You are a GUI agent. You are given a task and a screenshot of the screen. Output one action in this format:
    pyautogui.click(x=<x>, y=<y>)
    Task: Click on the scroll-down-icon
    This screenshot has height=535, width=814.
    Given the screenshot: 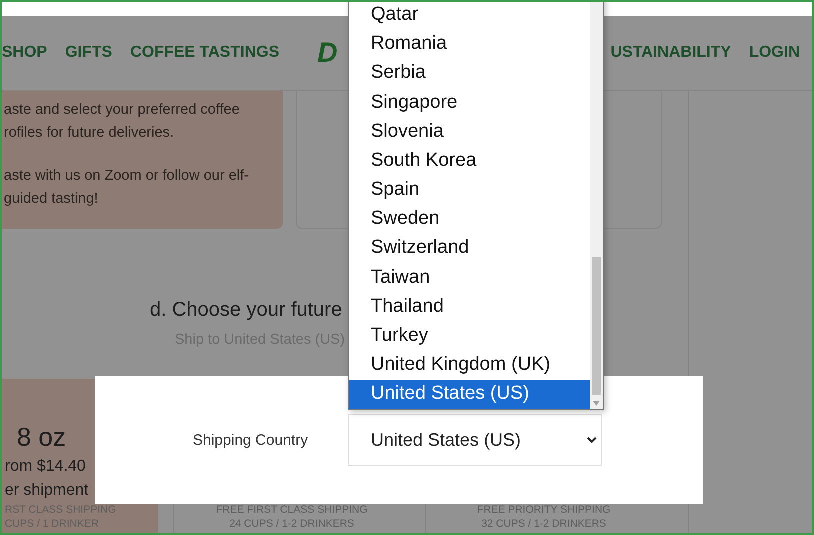 What is the action you would take?
    pyautogui.click(x=596, y=403)
    